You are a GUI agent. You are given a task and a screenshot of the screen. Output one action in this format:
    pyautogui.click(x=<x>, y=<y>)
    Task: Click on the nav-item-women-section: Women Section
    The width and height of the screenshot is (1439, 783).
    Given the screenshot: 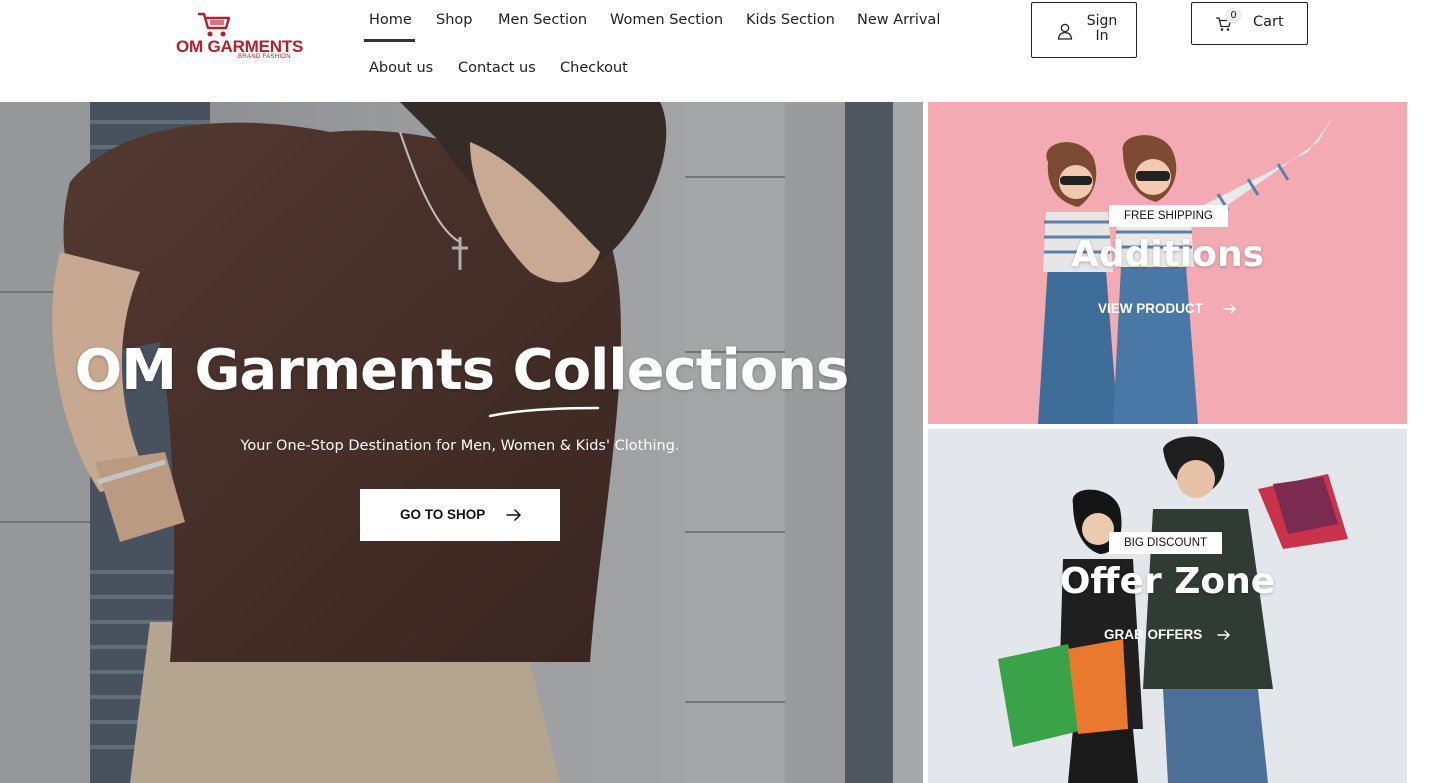 What is the action you would take?
    pyautogui.click(x=666, y=20)
    